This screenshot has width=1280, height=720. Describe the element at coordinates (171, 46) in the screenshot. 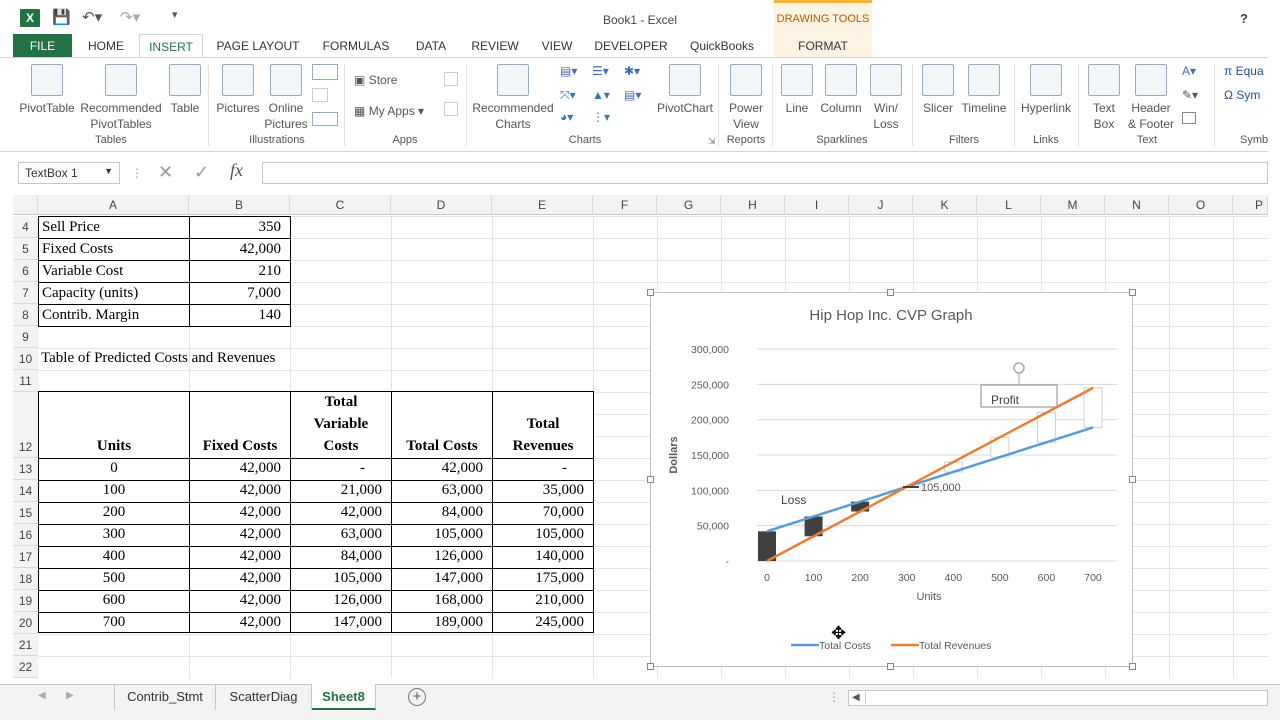

I see `tab-insert: INSERT` at that location.